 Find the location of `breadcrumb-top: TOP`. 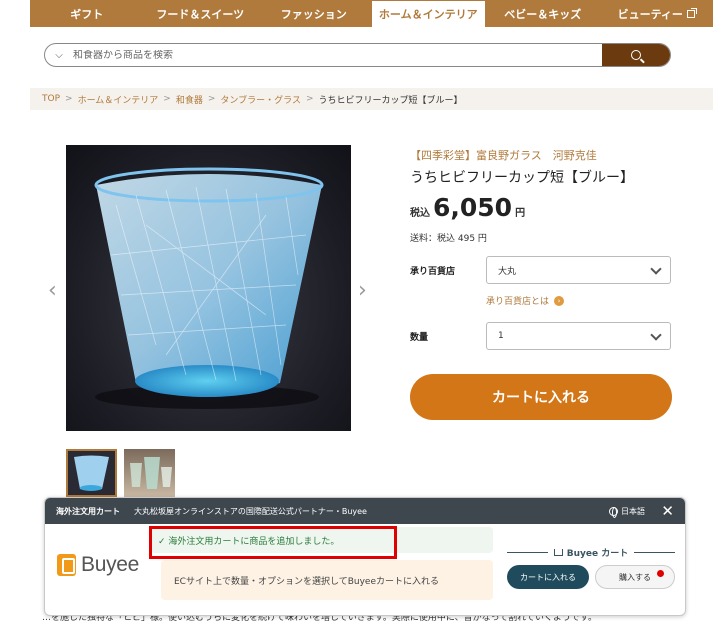

breadcrumb-top: TOP is located at coordinates (51, 99).